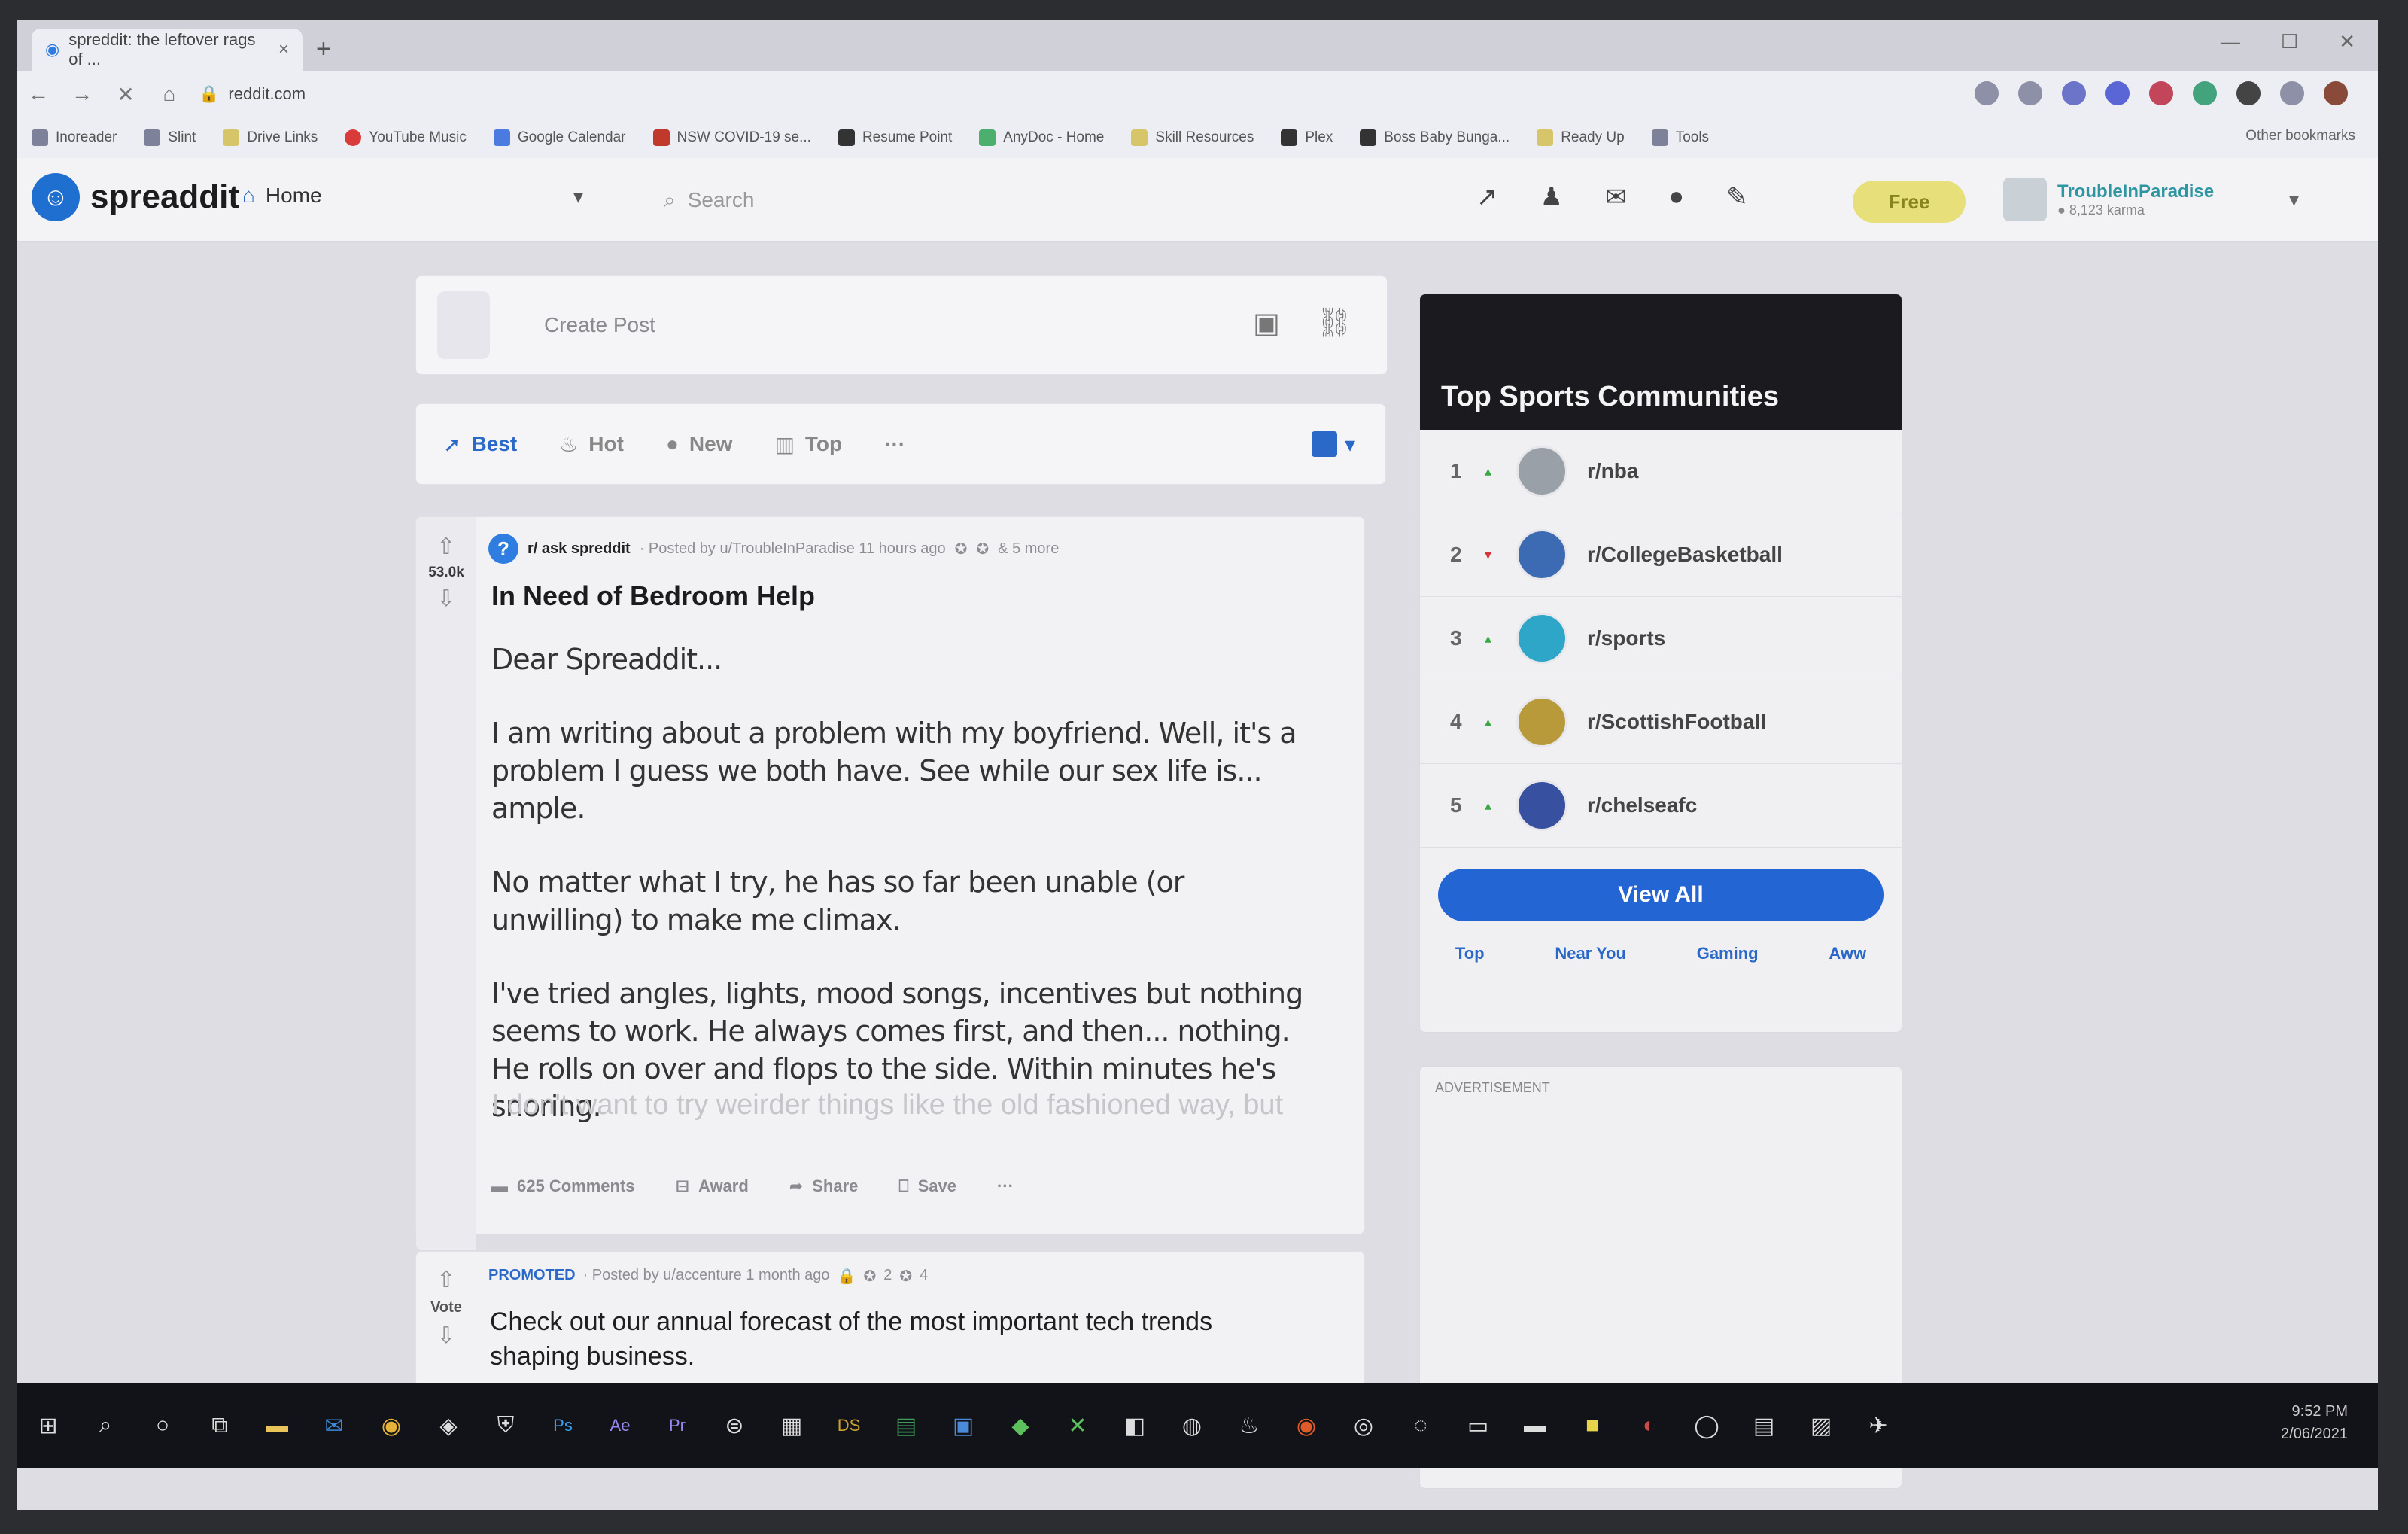 The image size is (2408, 1534). I want to click on chrome-icon: ◉, so click(391, 1425).